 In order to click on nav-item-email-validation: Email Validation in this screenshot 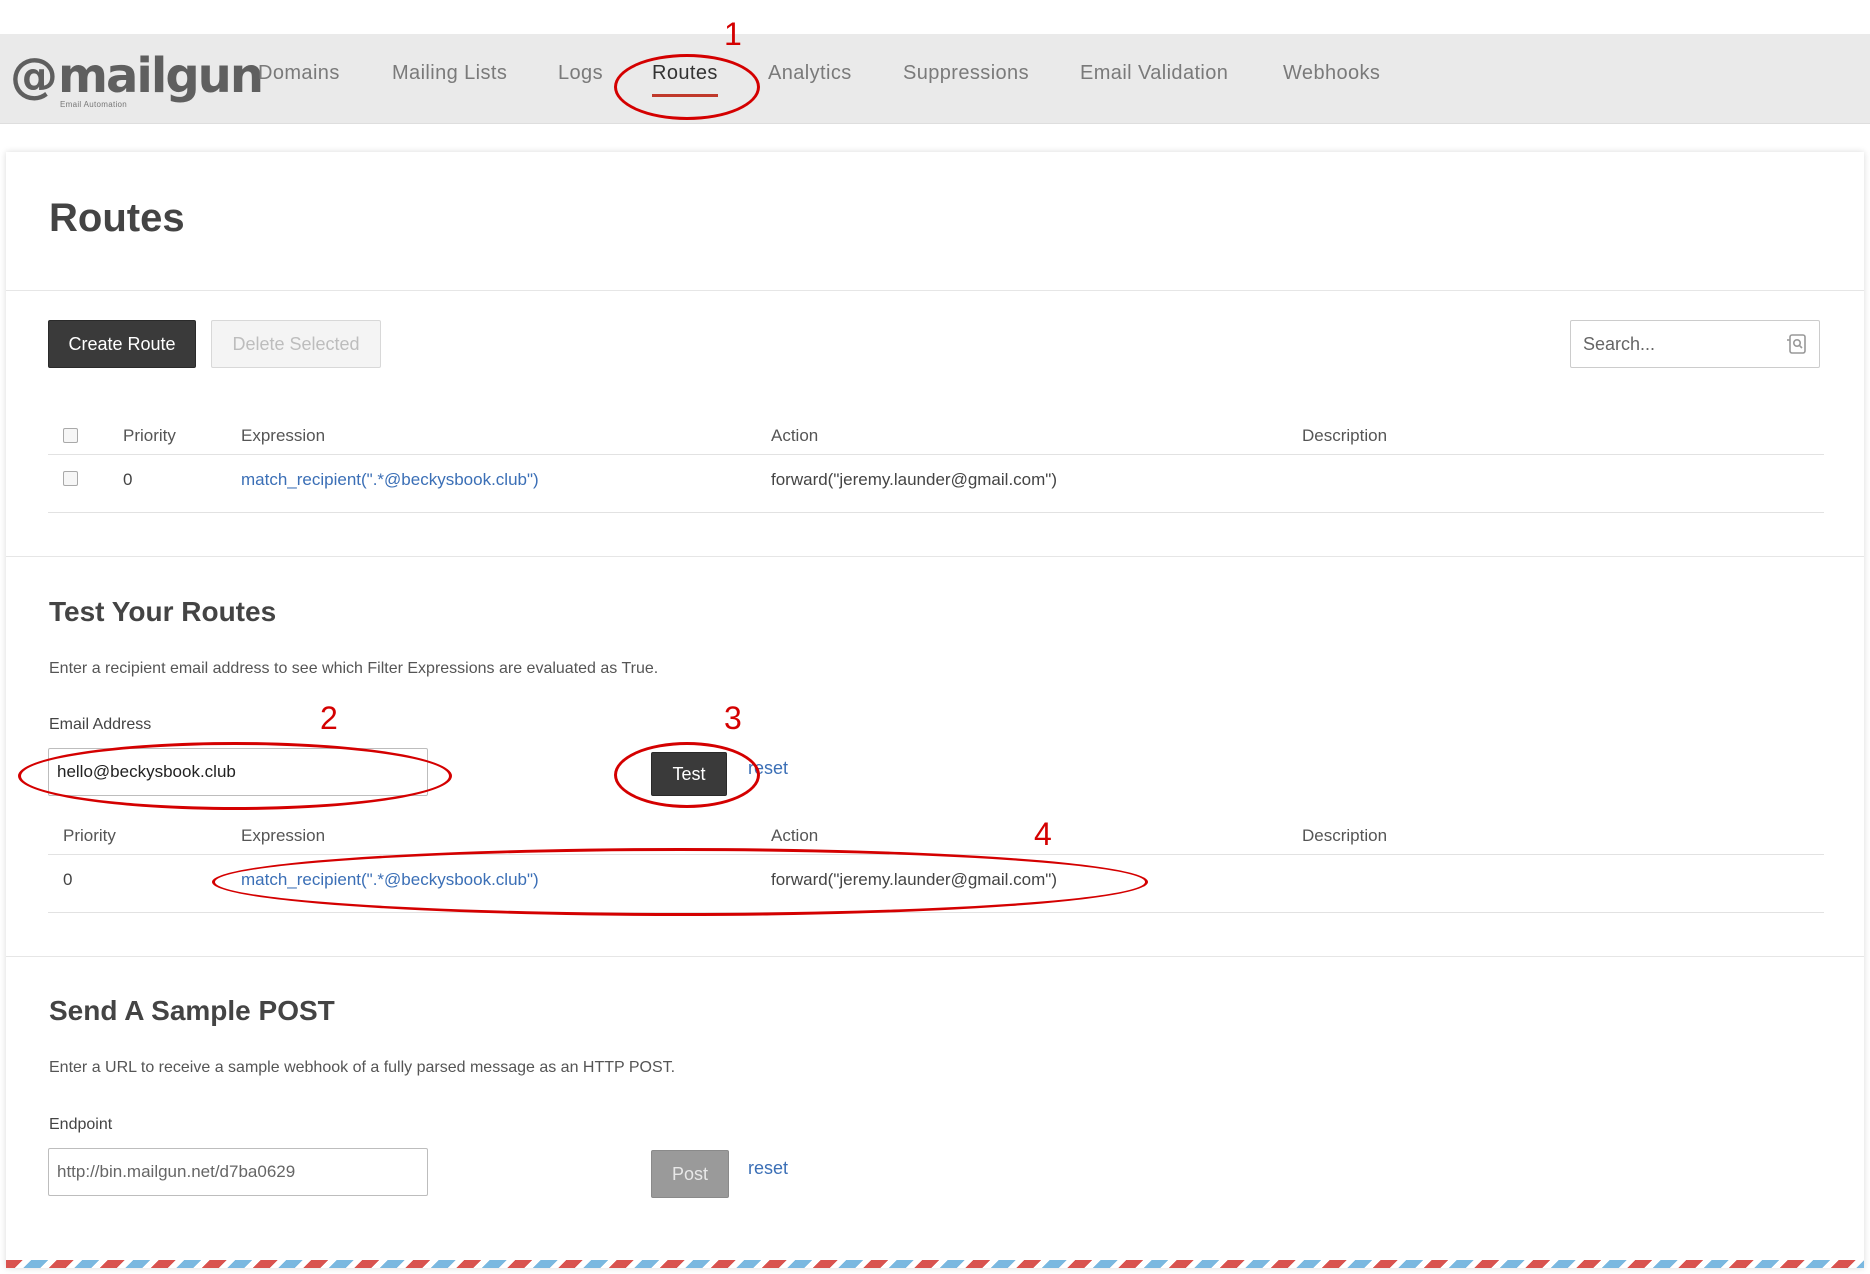, I will do `click(1154, 73)`.